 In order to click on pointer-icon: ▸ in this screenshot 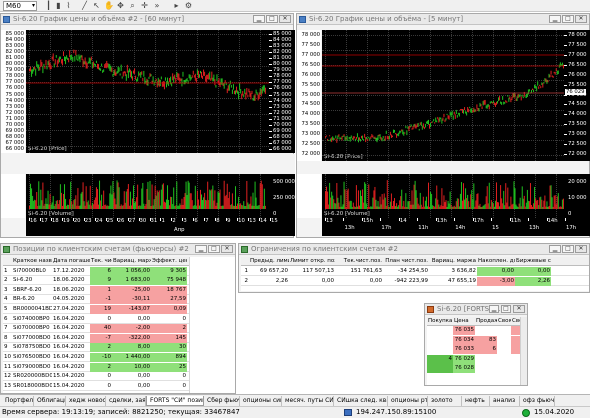, I will do `click(176, 5)`.